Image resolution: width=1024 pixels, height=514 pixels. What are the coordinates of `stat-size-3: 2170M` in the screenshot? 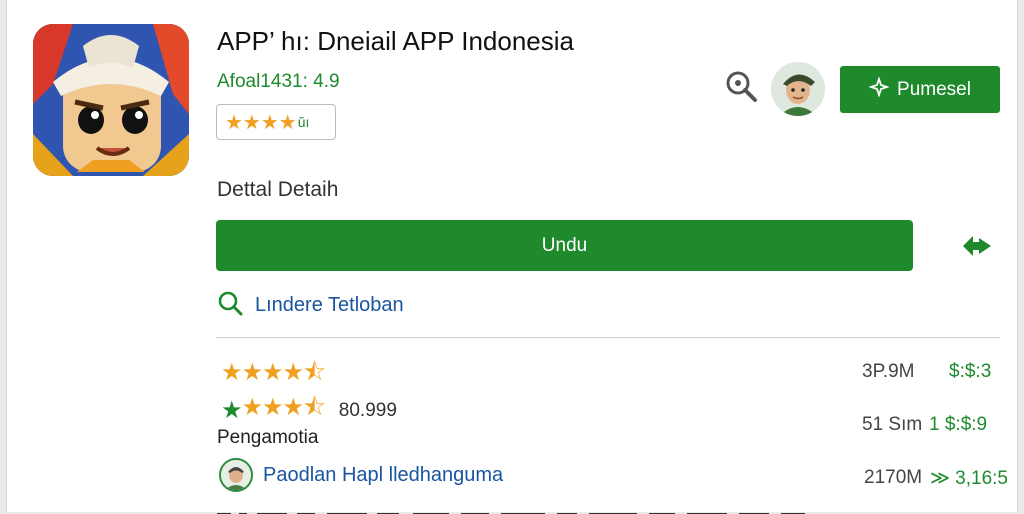 It's located at (893, 477).